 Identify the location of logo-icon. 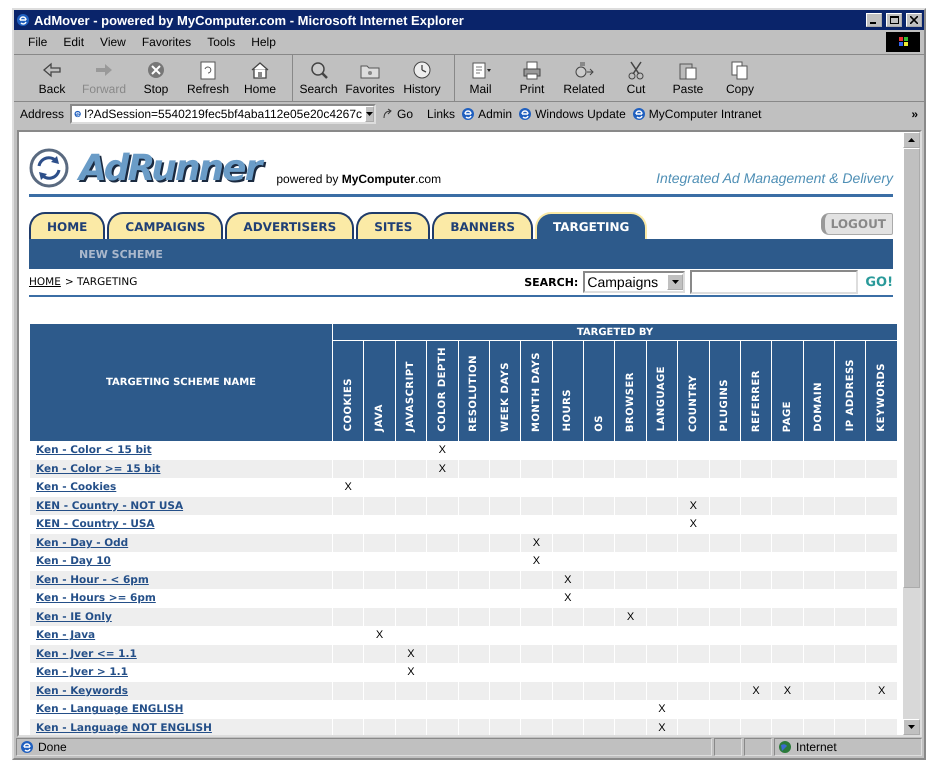
(49, 168).